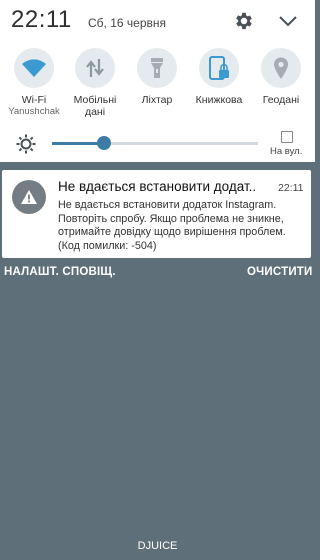 The height and width of the screenshot is (560, 320). I want to click on toggle-location: Геодані, so click(281, 77).